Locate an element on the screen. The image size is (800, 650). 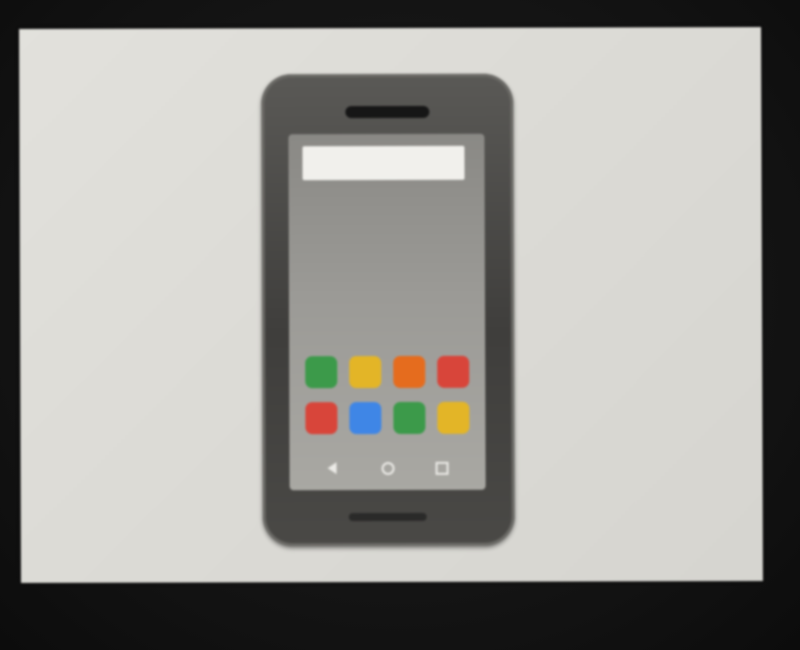
search-input is located at coordinates (383, 163).